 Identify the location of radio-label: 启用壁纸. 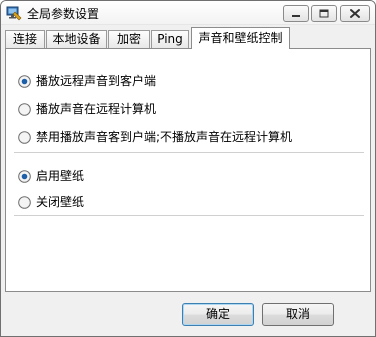
(60, 176).